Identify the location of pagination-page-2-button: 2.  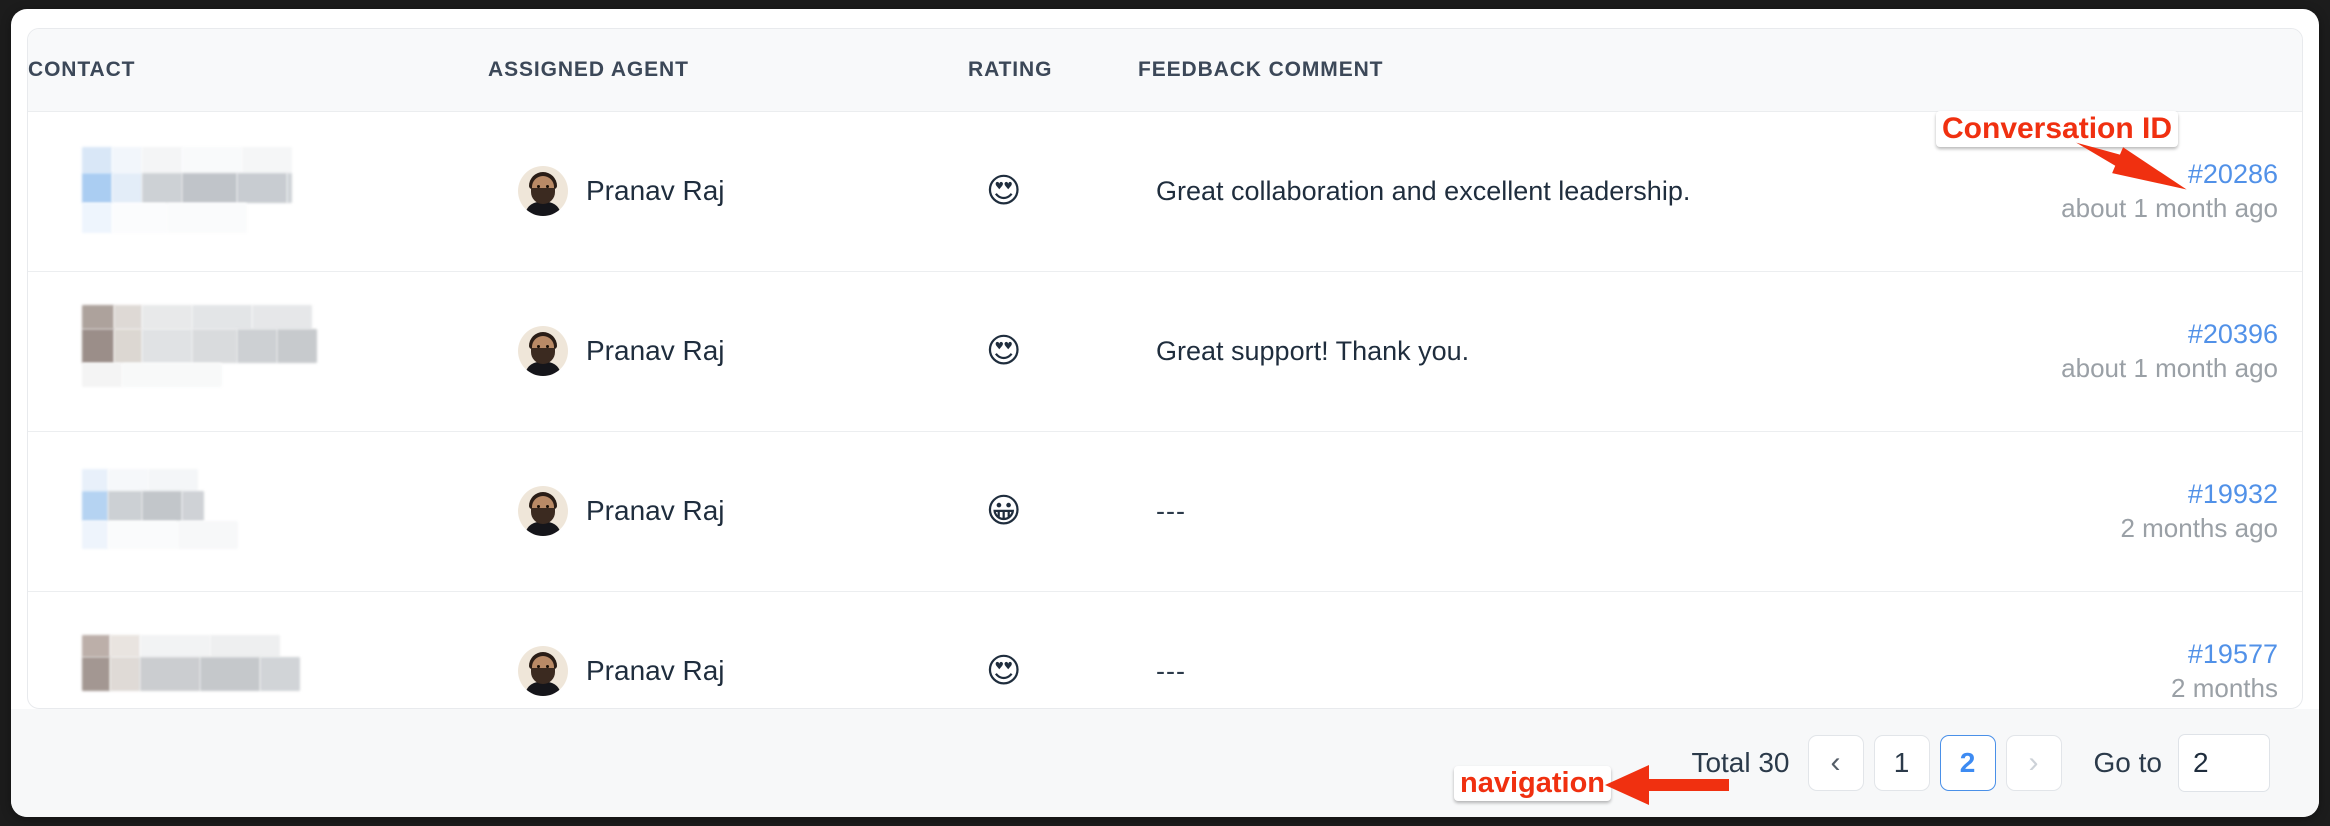
(1967, 763).